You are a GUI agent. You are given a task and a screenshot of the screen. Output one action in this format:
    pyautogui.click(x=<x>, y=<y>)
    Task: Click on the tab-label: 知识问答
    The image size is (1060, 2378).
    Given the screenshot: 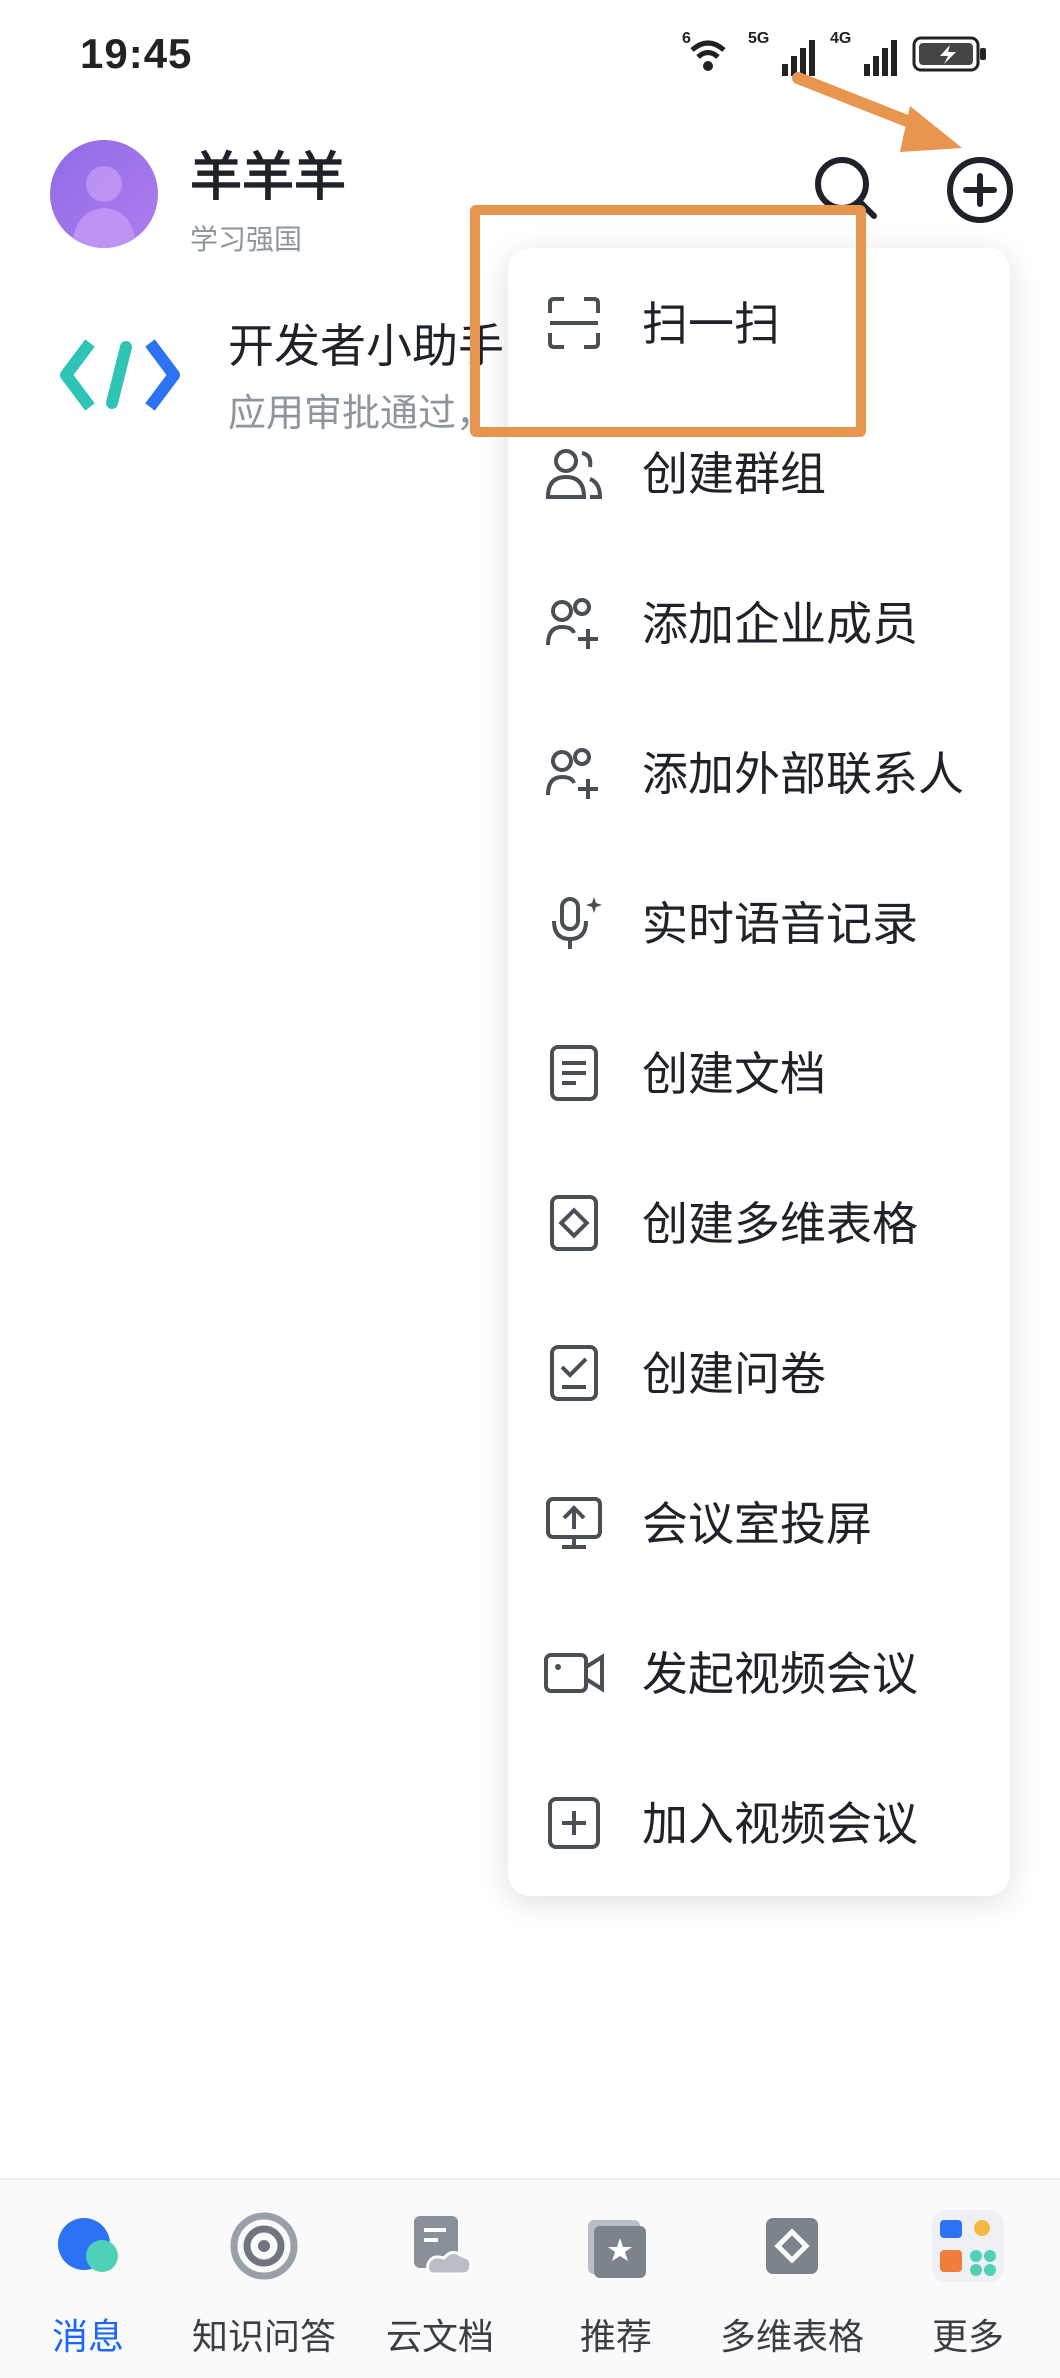 What is the action you would take?
    pyautogui.click(x=263, y=2336)
    